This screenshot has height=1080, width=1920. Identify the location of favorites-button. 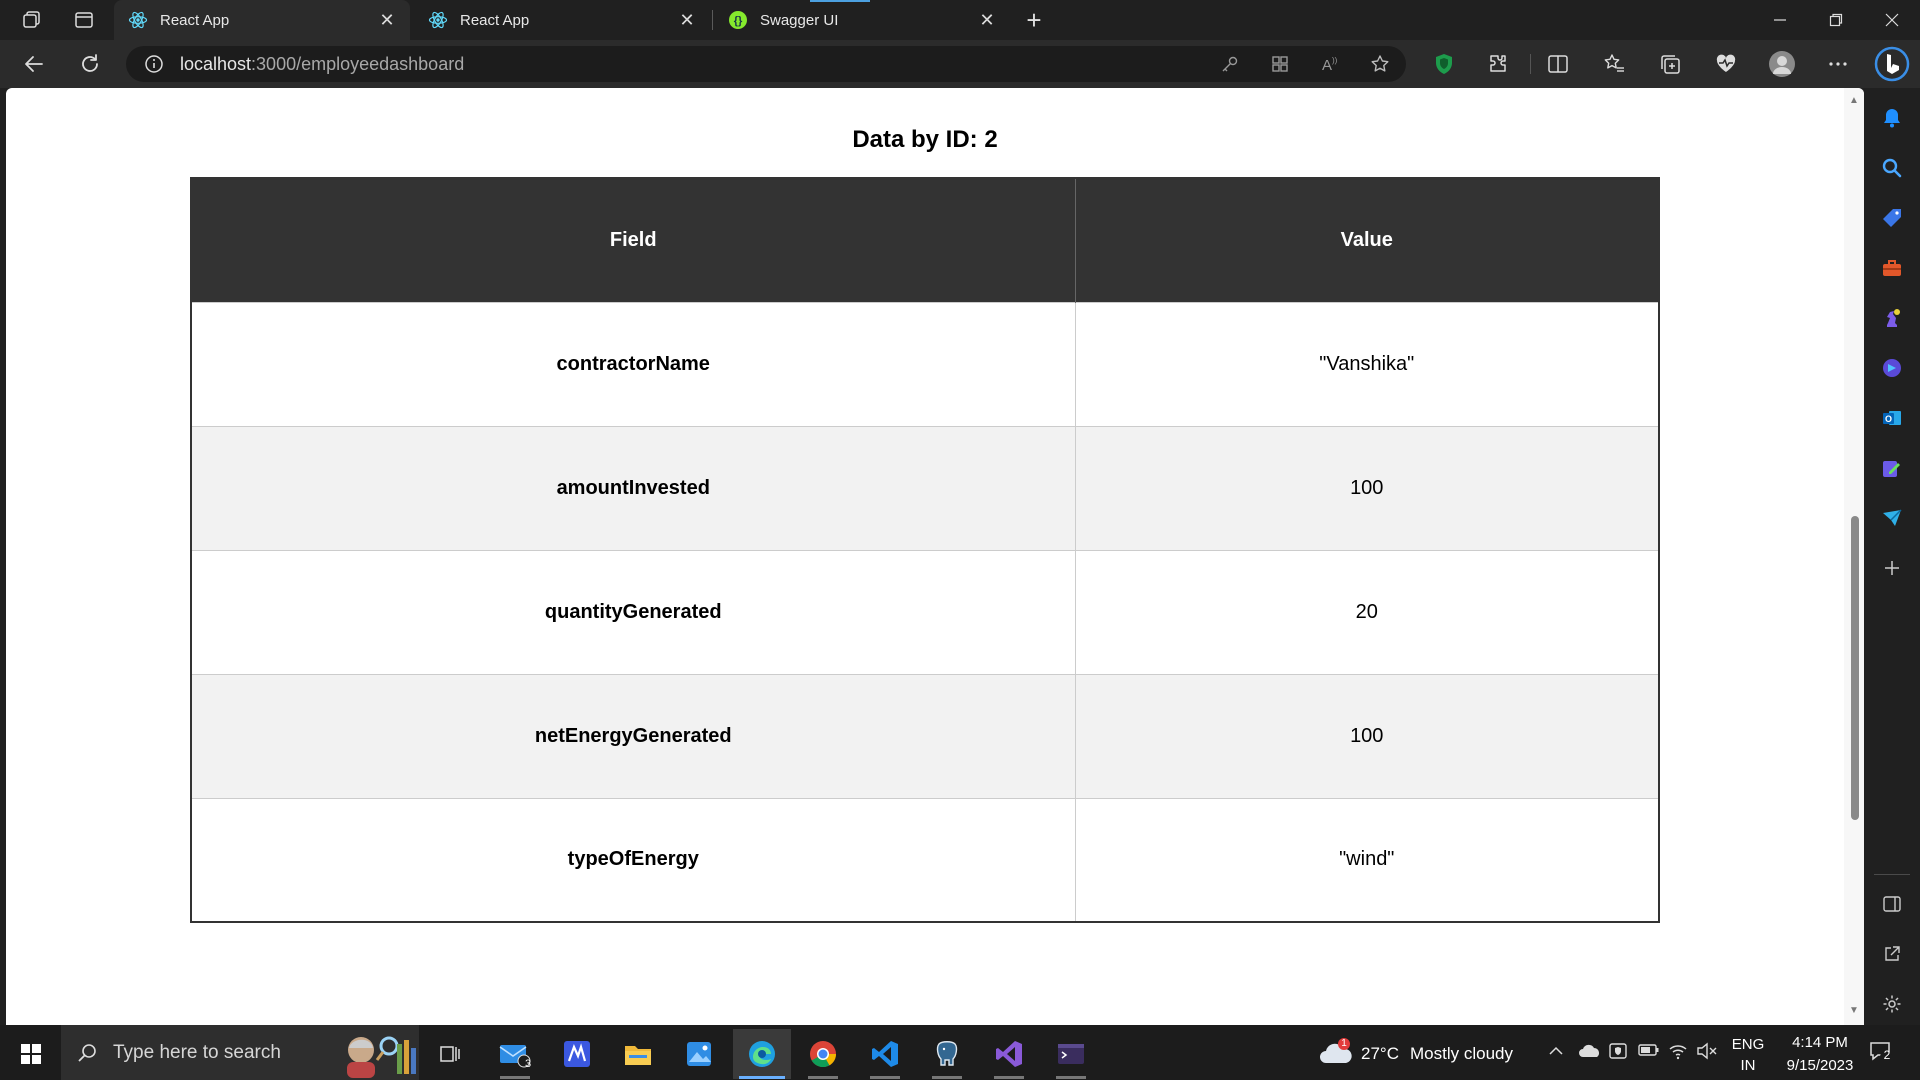
(1614, 64).